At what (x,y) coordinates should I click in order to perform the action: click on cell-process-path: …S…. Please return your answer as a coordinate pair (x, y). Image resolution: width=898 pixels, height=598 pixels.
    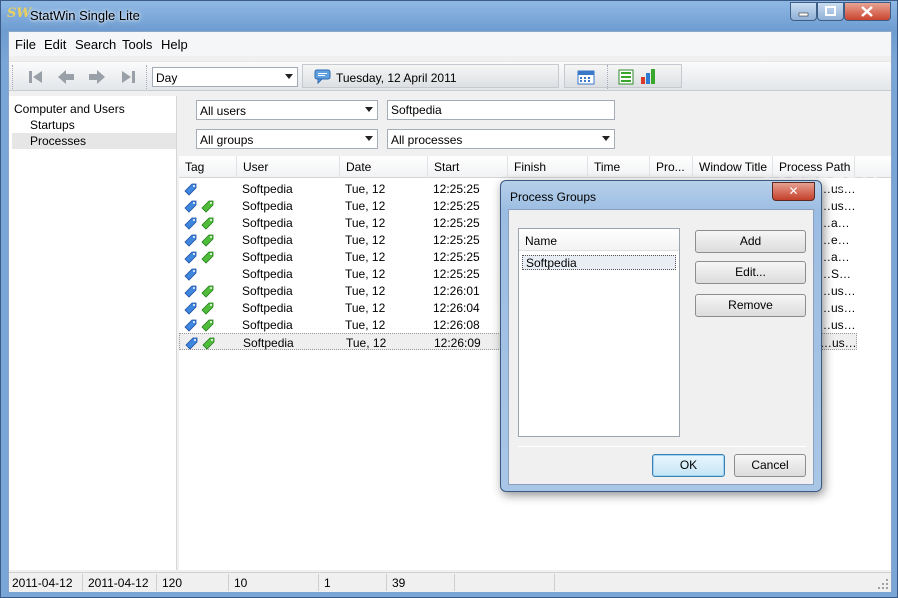
    Looking at the image, I should click on (835, 274).